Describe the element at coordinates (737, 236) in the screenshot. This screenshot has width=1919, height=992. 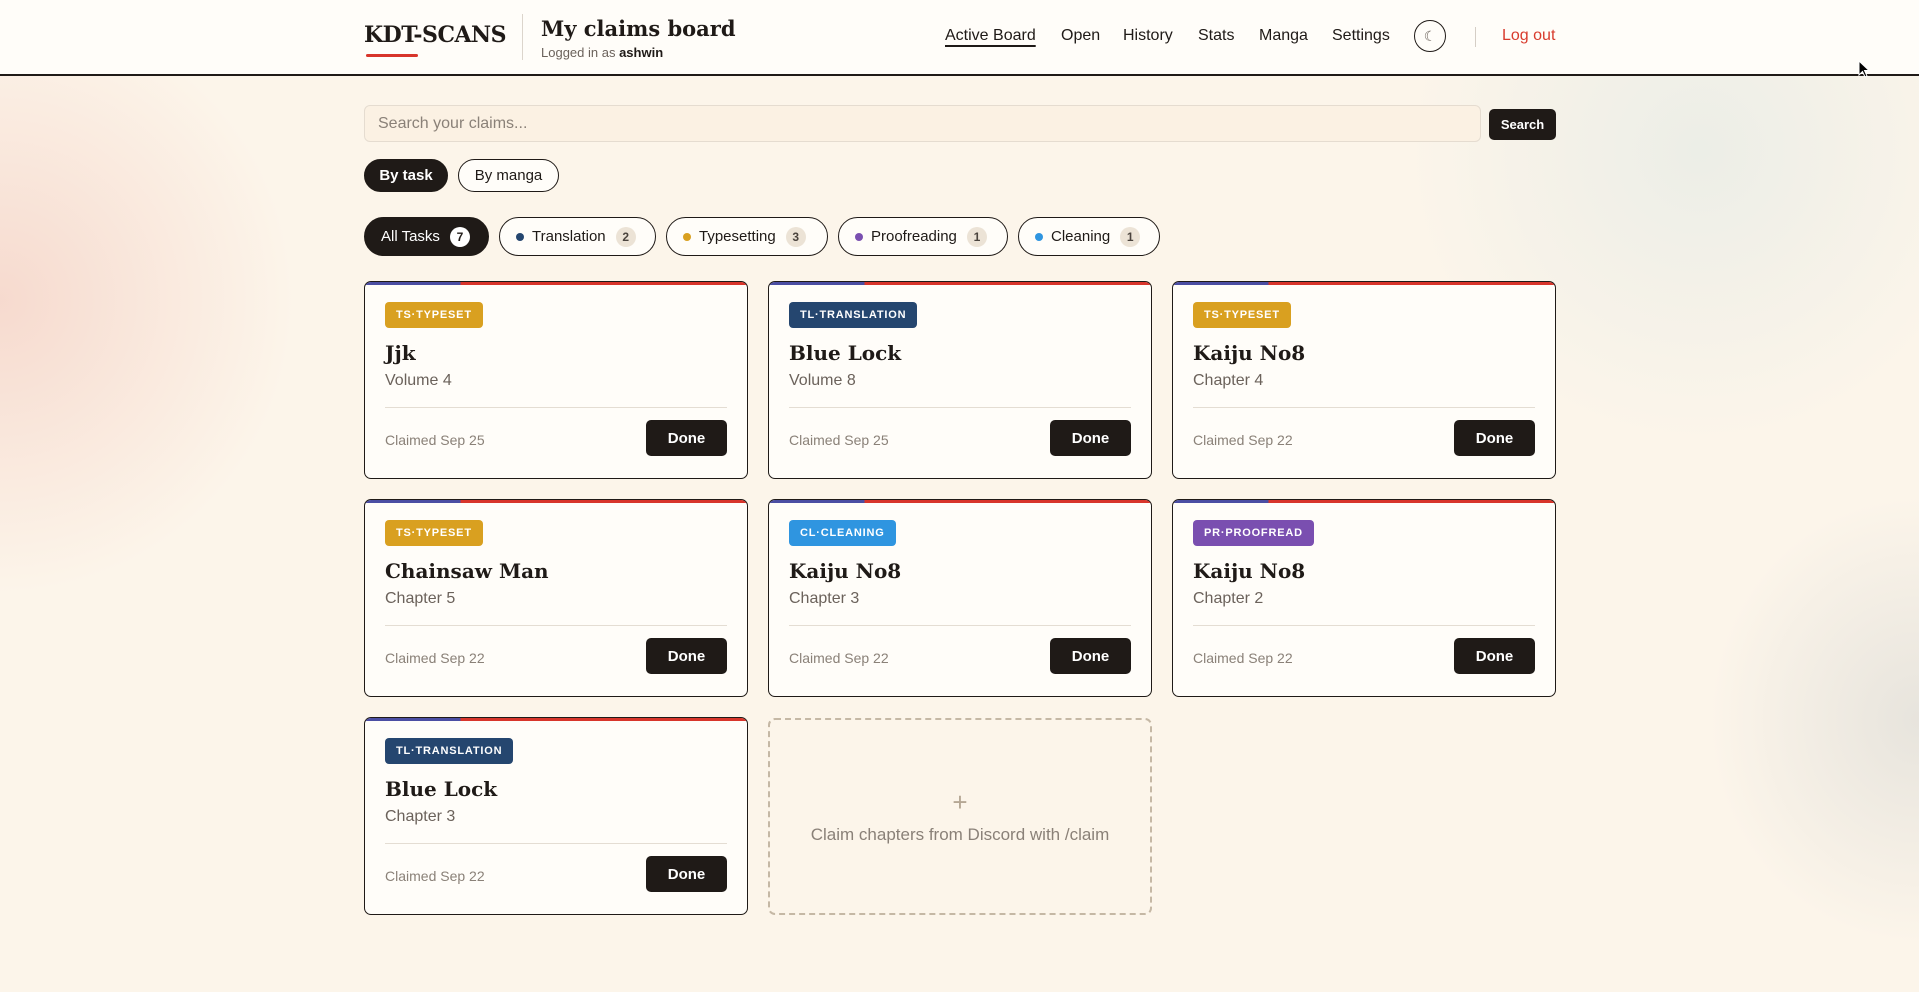
I see `filter-label: Typesetting` at that location.